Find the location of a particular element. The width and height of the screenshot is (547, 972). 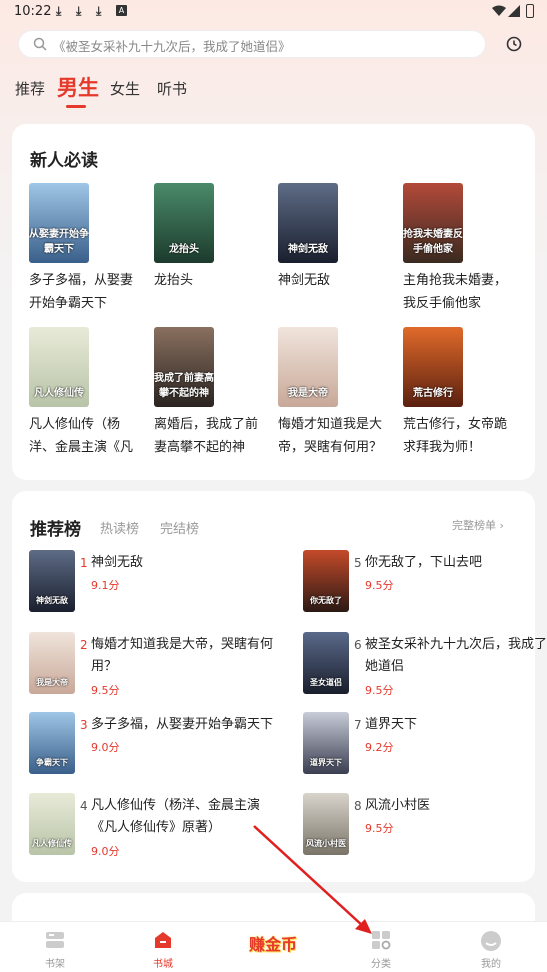

cover-title: 抢我未婚妻反手偷他家 is located at coordinates (433, 242).